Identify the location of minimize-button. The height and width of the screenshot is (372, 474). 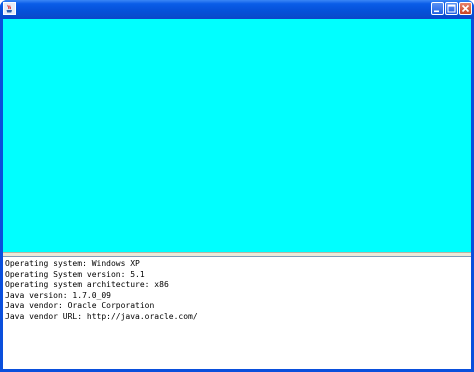
(437, 8).